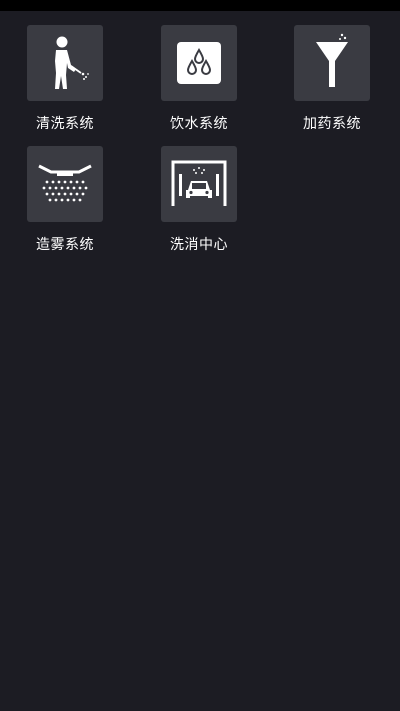  I want to click on tile-label: 清洗系统, so click(65, 124).